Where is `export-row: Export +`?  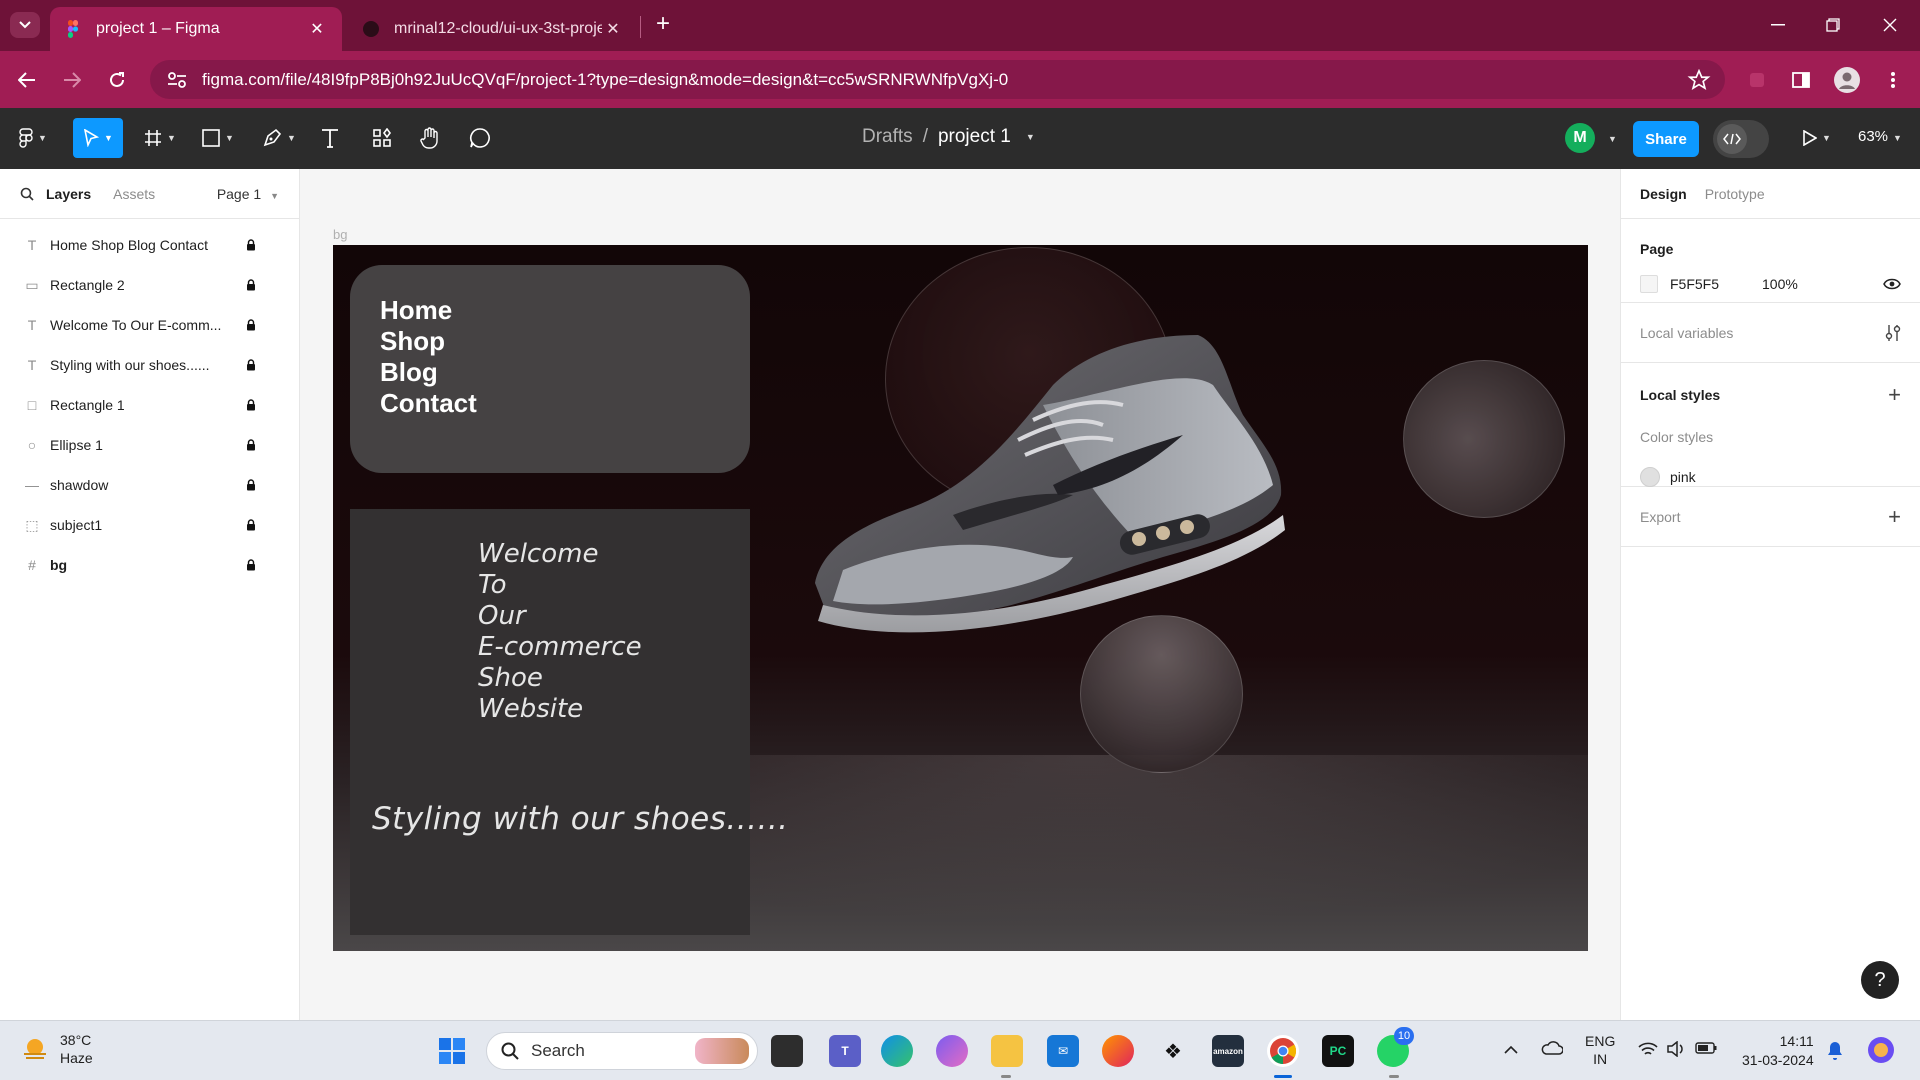
export-row: Export + is located at coordinates (1770, 517).